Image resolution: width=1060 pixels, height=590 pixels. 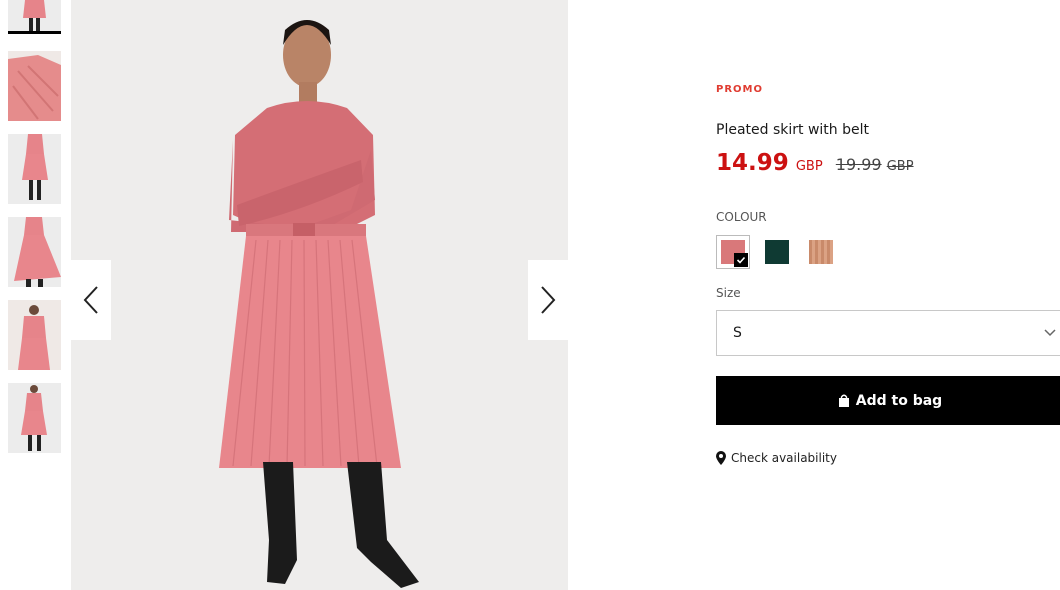 I want to click on add-to-bag-label: Add to bag, so click(x=899, y=400).